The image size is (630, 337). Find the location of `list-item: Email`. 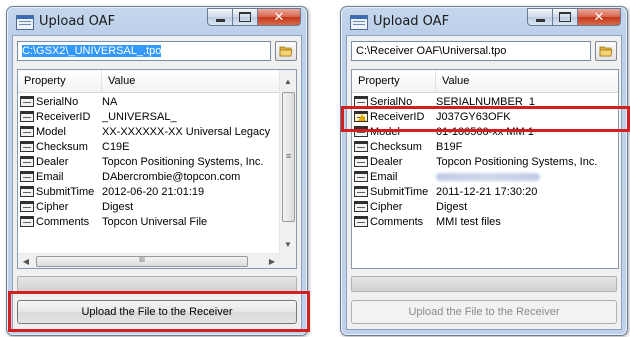

list-item: Email is located at coordinates (474, 176).